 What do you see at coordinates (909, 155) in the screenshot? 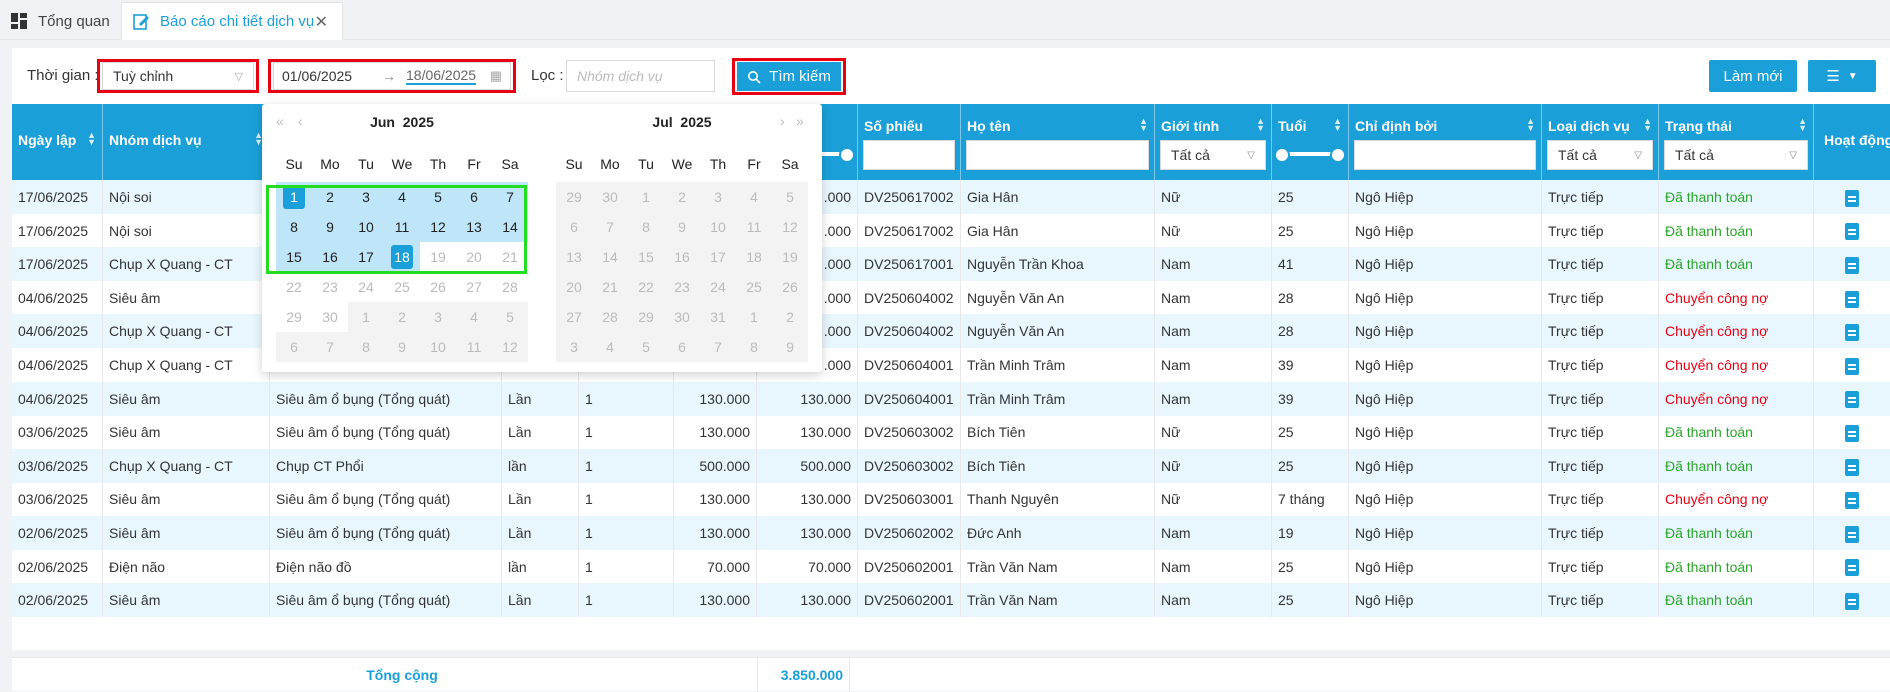
I see `ticket-filter-input` at bounding box center [909, 155].